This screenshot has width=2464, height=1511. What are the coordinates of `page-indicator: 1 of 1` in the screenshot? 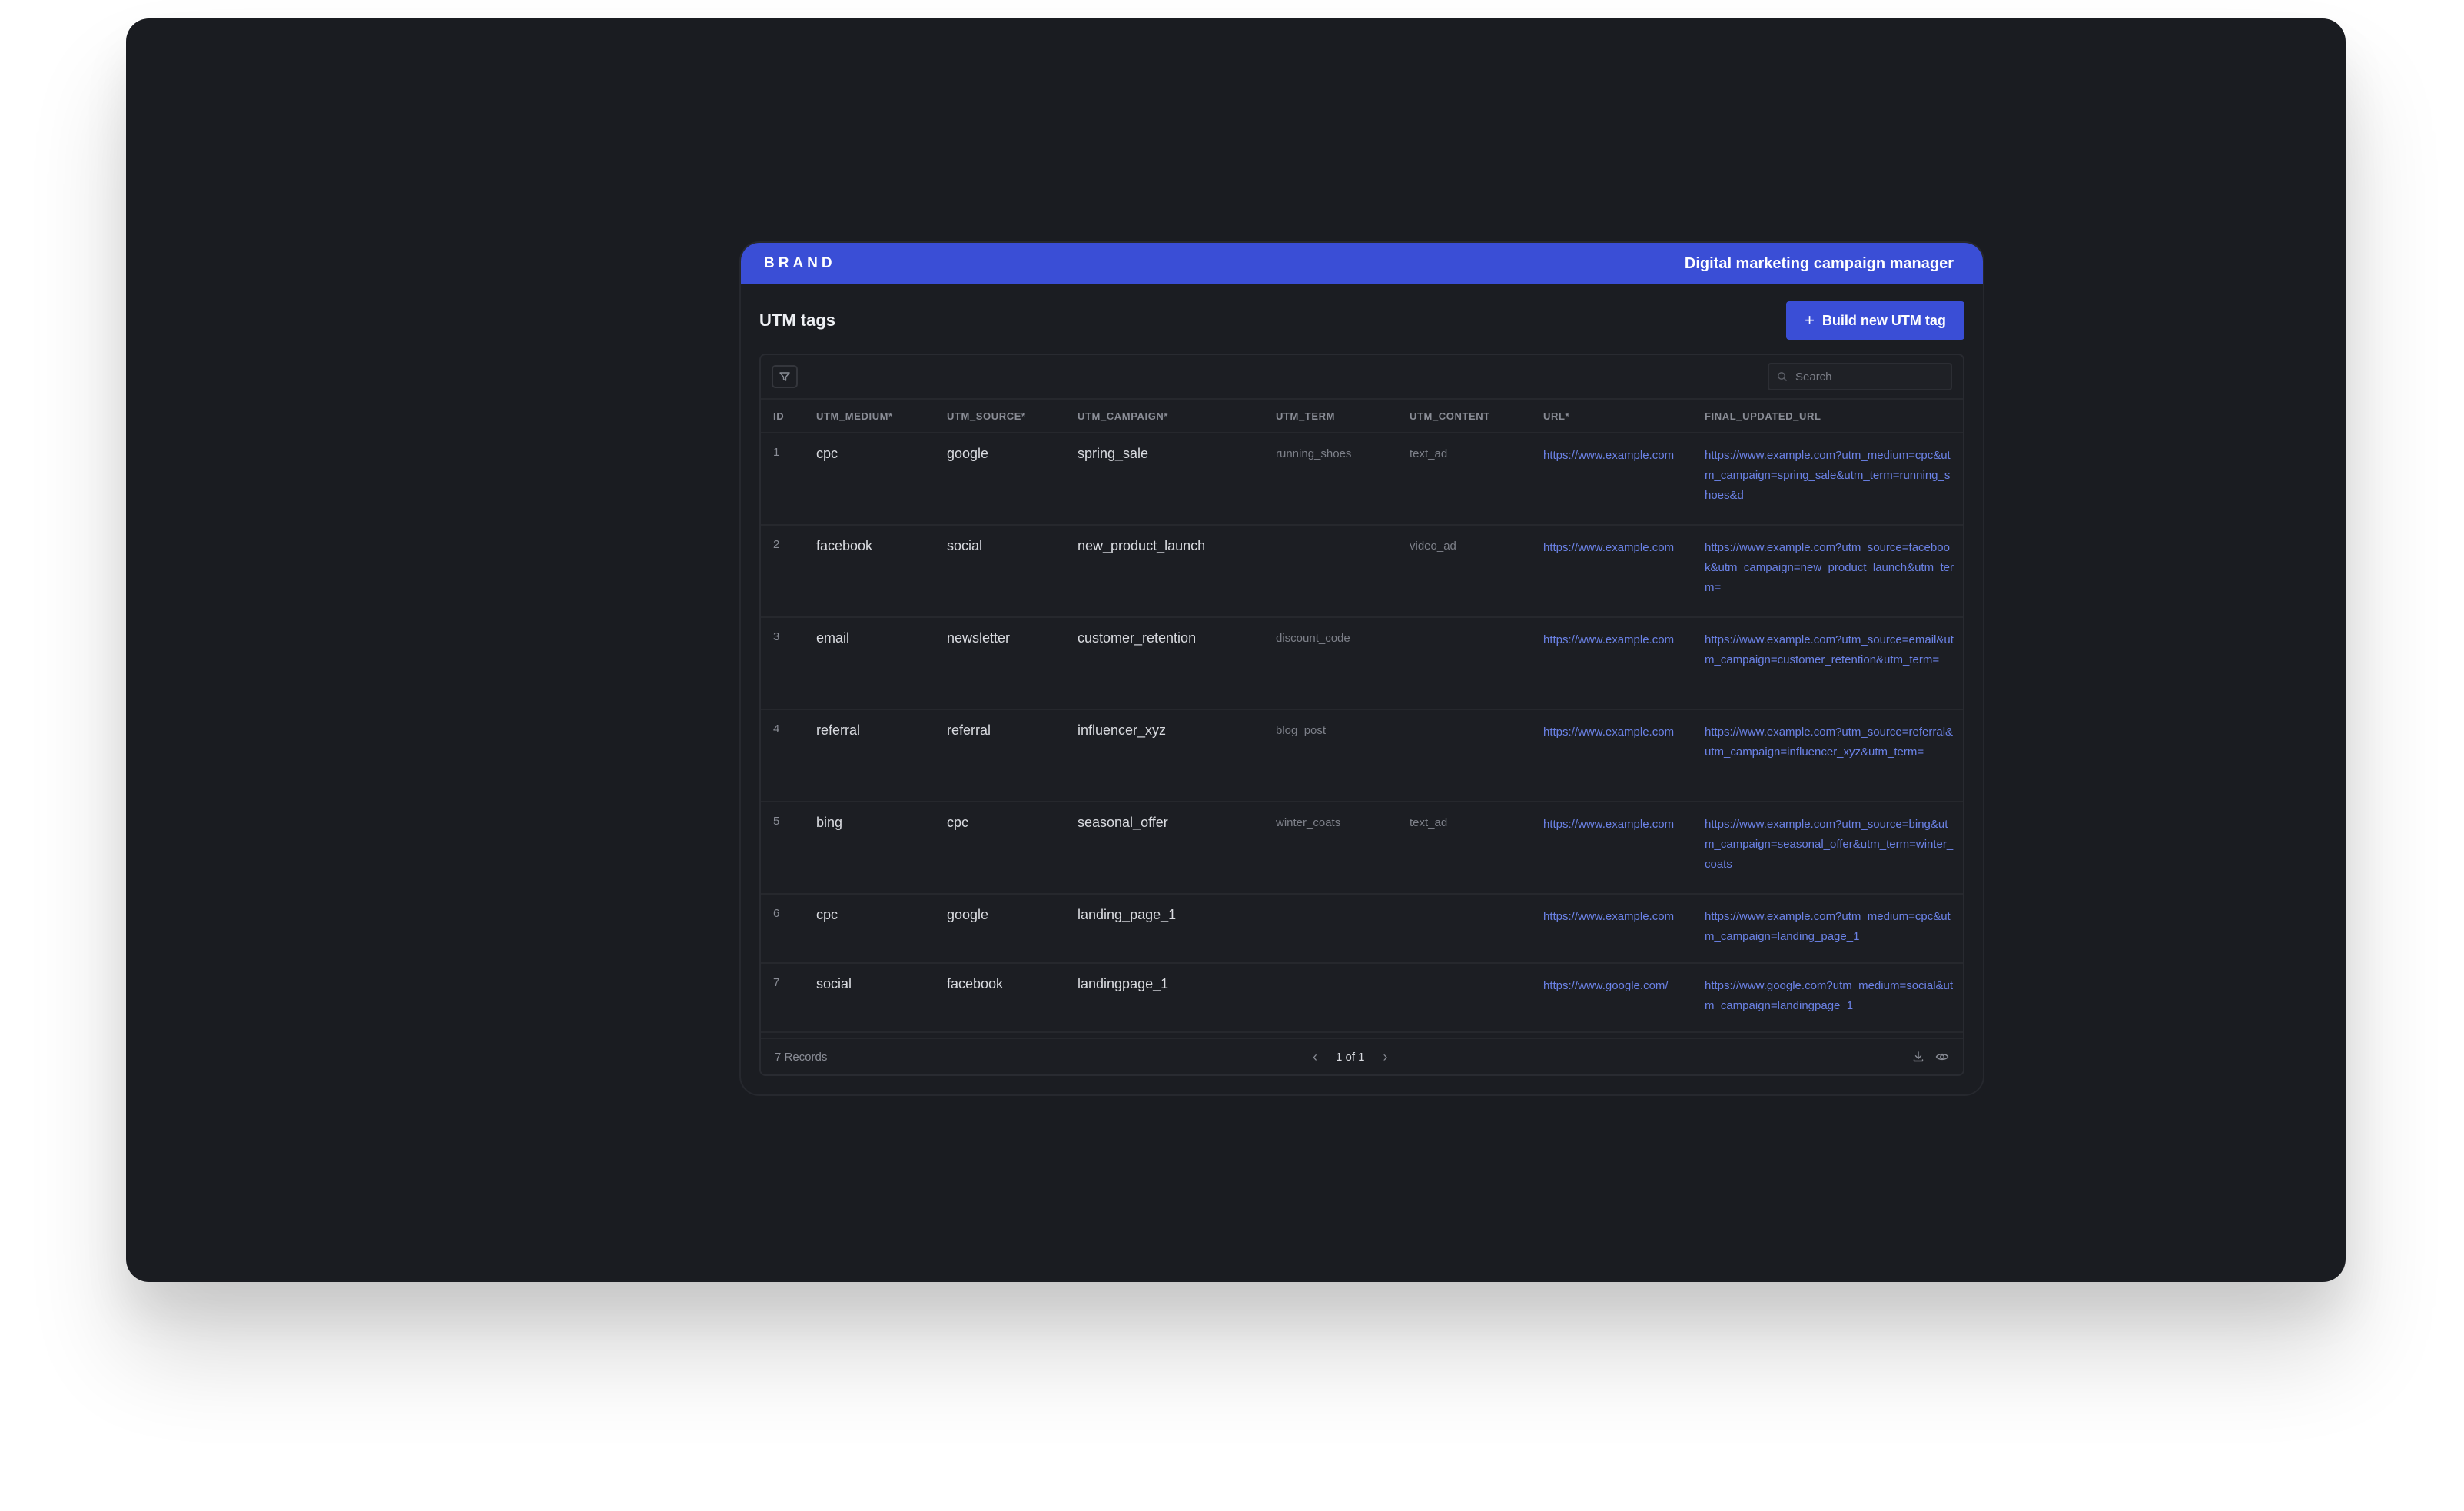 It's located at (1350, 1057).